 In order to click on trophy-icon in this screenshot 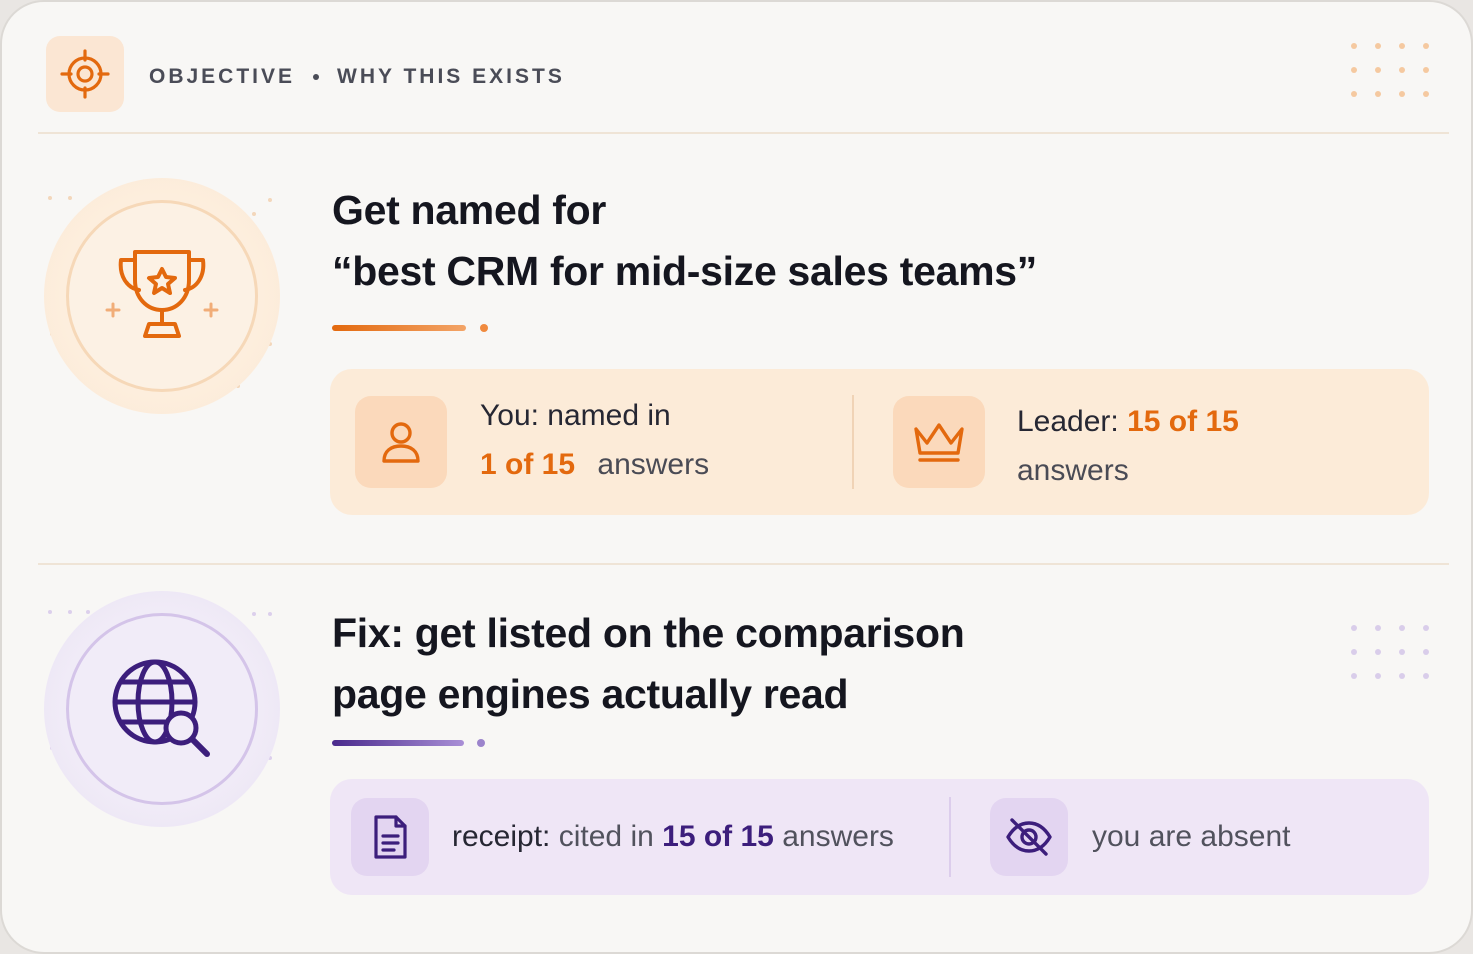, I will do `click(162, 294)`.